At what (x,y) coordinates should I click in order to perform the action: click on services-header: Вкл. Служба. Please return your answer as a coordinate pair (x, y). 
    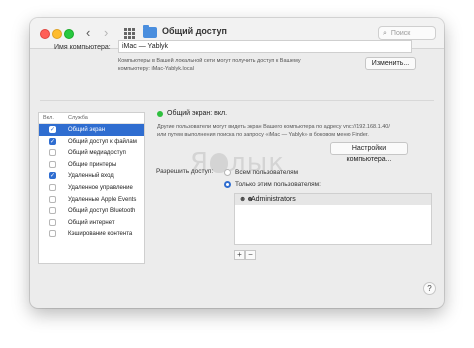
    Looking at the image, I should click on (91, 118).